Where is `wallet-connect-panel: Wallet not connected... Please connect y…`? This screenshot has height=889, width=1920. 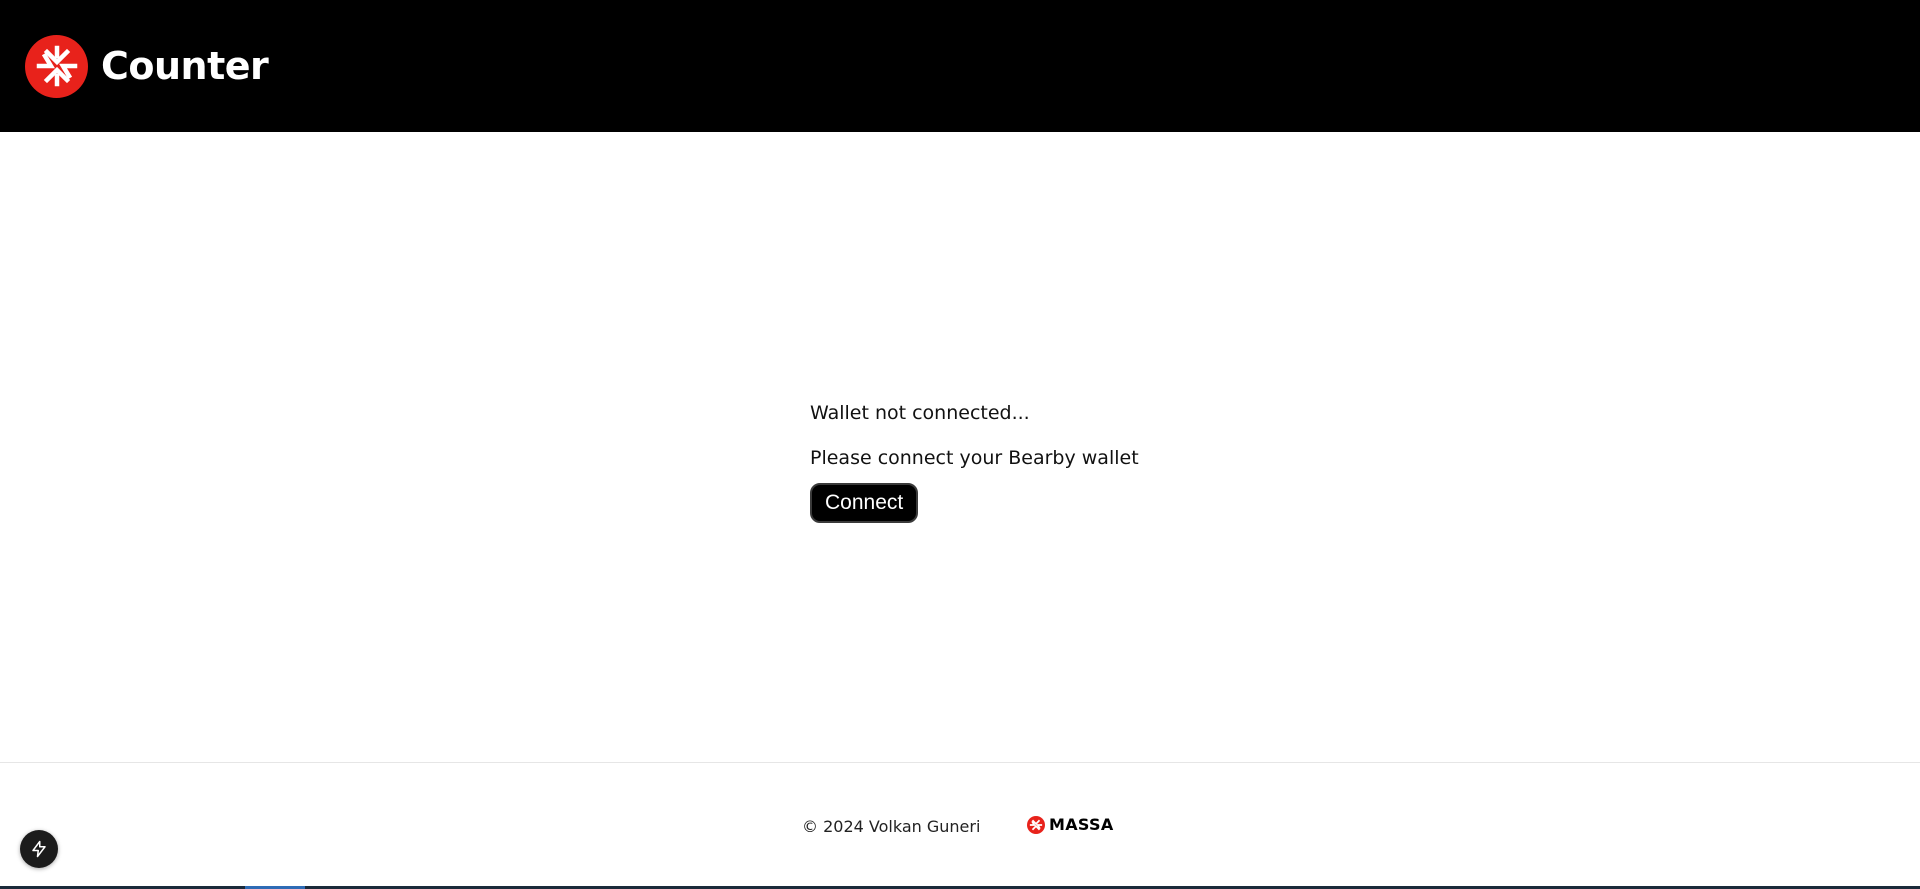
wallet-connect-panel: Wallet not connected... Please connect y… is located at coordinates (974, 462).